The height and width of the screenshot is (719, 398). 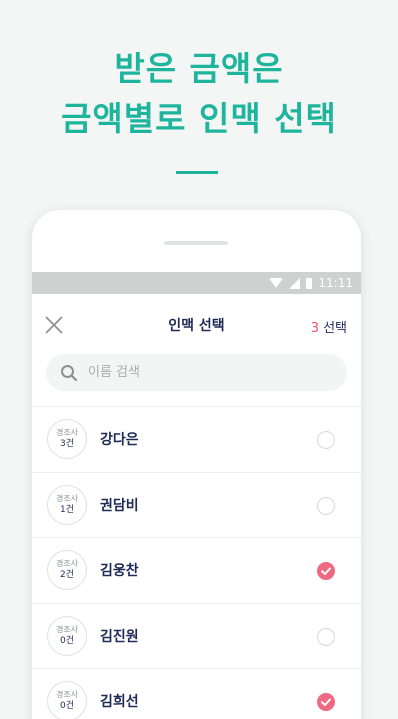 I want to click on phone-speaker, so click(x=196, y=243).